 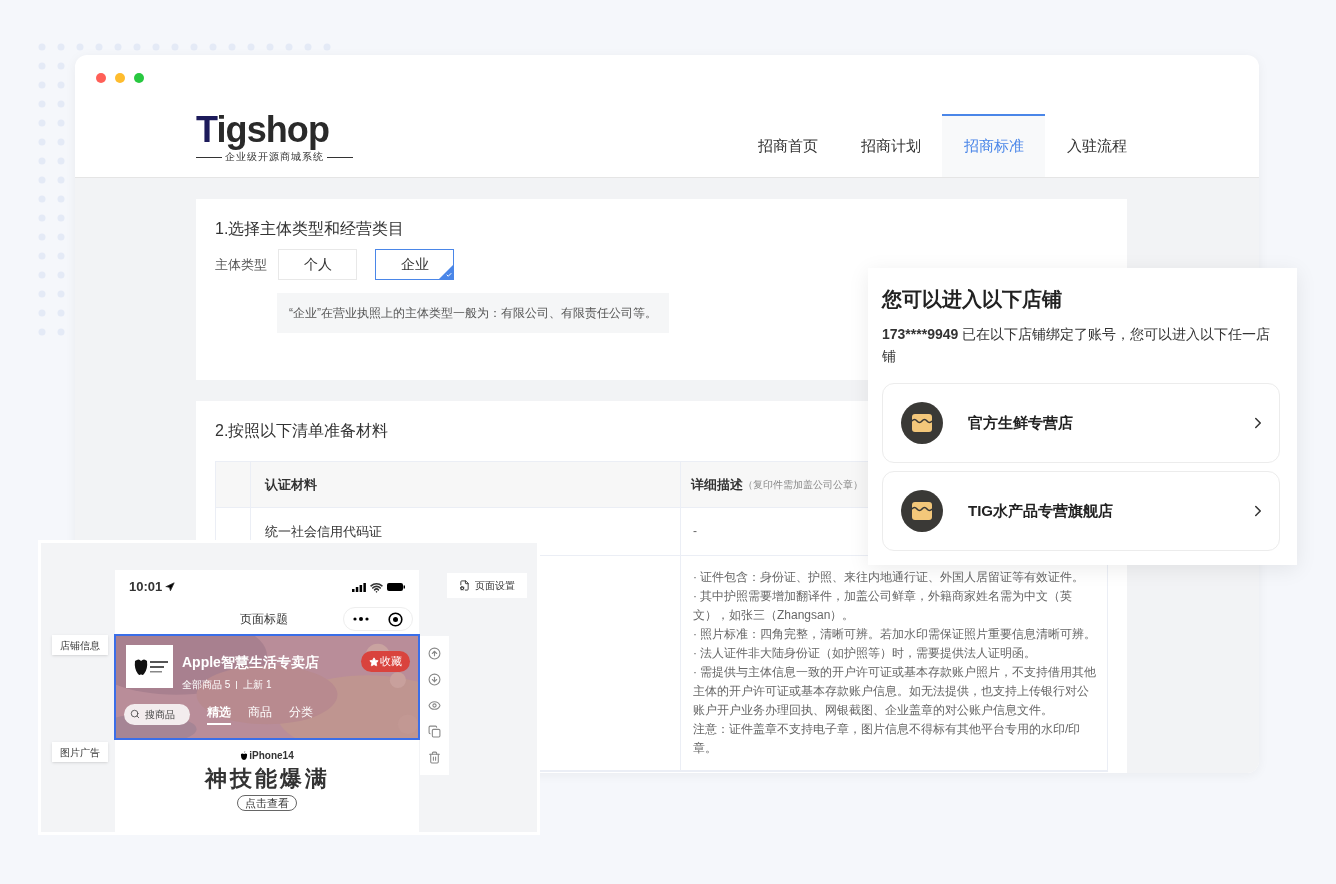 What do you see at coordinates (993, 145) in the screenshot?
I see `nav-tab: 招商标准` at bounding box center [993, 145].